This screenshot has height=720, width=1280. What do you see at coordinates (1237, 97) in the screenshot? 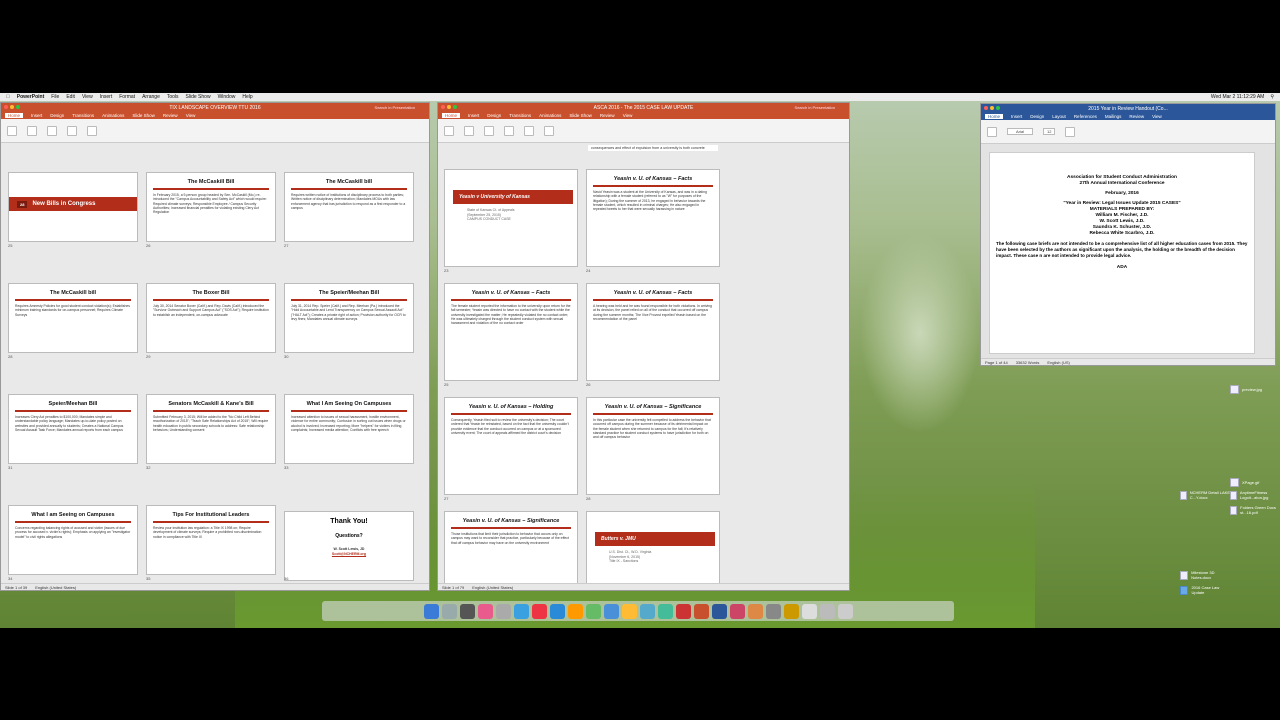
I see `menubar-clock: Wed Mar 2 11:12:29 AM` at bounding box center [1237, 97].